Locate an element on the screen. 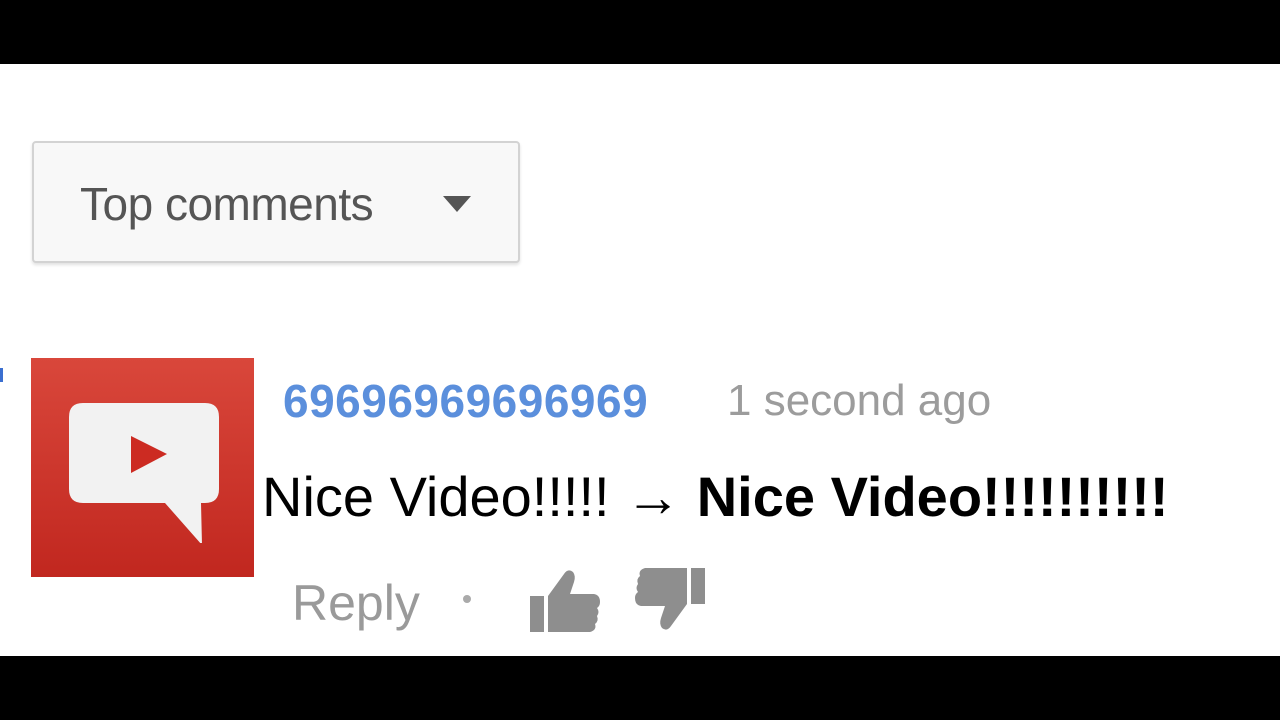  comment-text-edited: Nice Video!!!!!!!!!! is located at coordinates (932, 496).